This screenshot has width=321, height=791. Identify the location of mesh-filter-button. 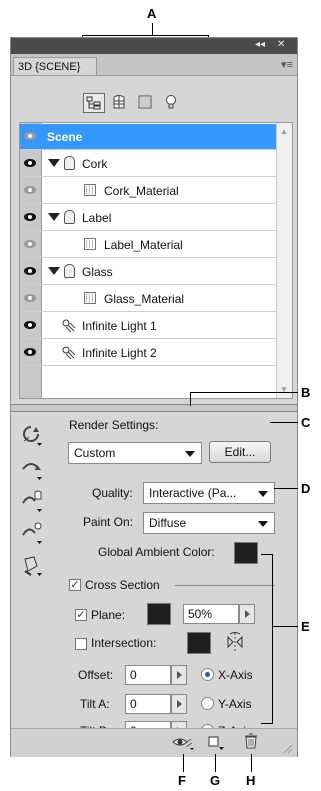
(120, 103).